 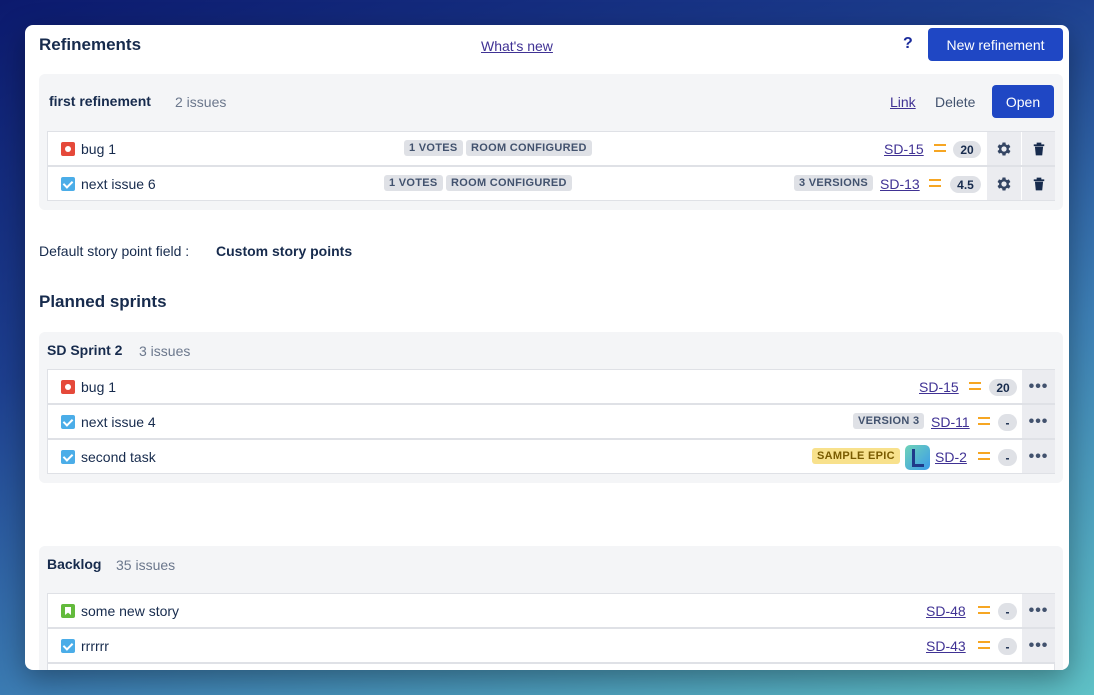 What do you see at coordinates (950, 422) in the screenshot?
I see `issue-key-link: SD-11` at bounding box center [950, 422].